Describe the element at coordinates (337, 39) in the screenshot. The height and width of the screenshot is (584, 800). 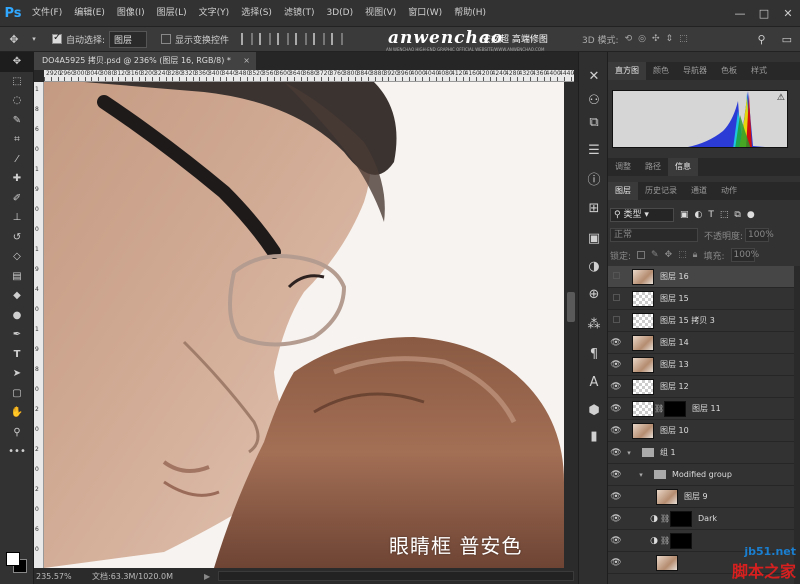
I see `align-bottom-icon` at that location.